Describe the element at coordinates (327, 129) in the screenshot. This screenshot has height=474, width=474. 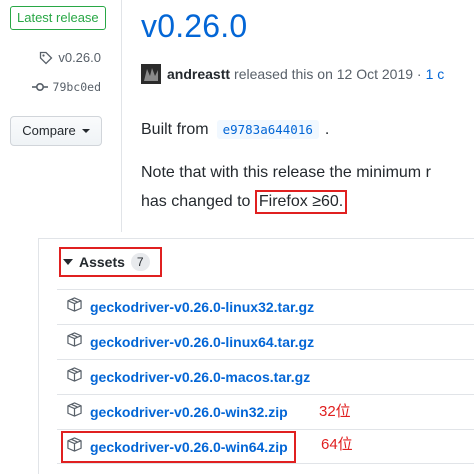
I see `built-from-period: .` at that location.